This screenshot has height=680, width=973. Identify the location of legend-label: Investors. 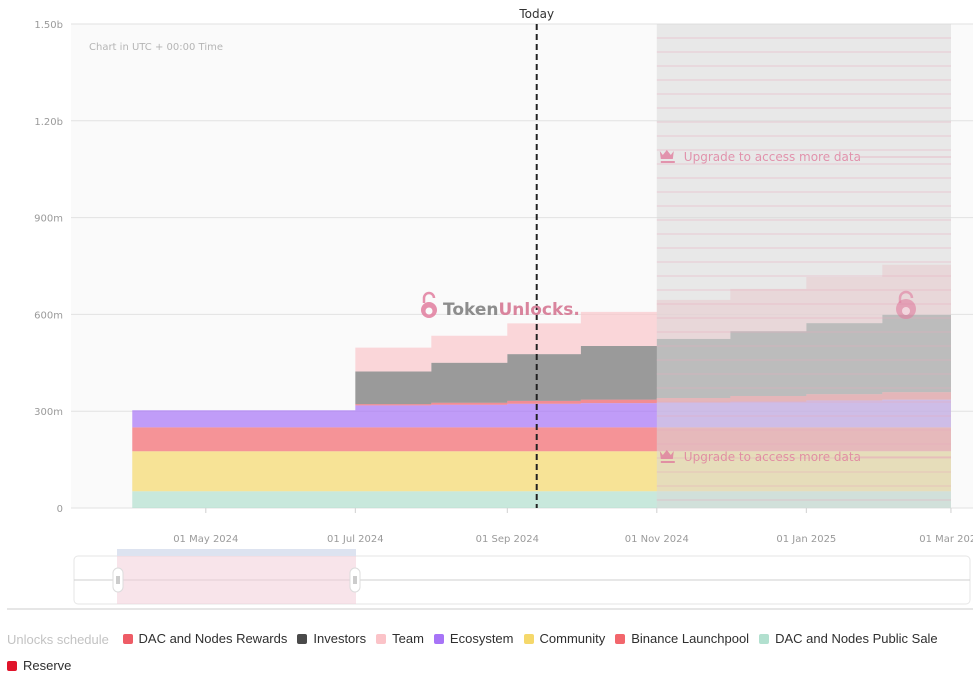
(340, 638).